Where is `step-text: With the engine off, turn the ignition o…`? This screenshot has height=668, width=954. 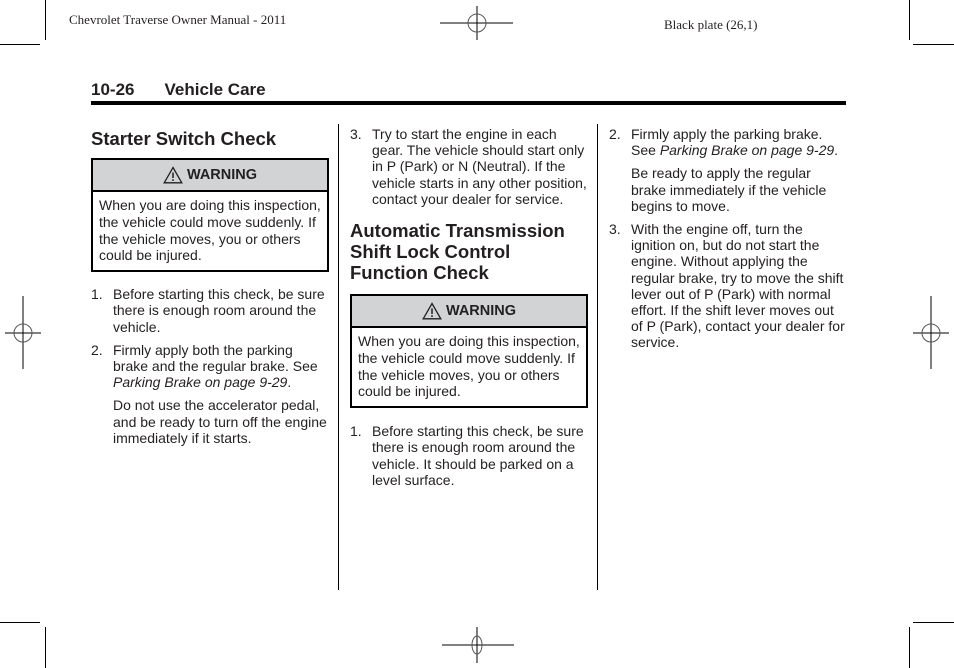
step-text: With the engine off, turn the ignition o… is located at coordinates (738, 286).